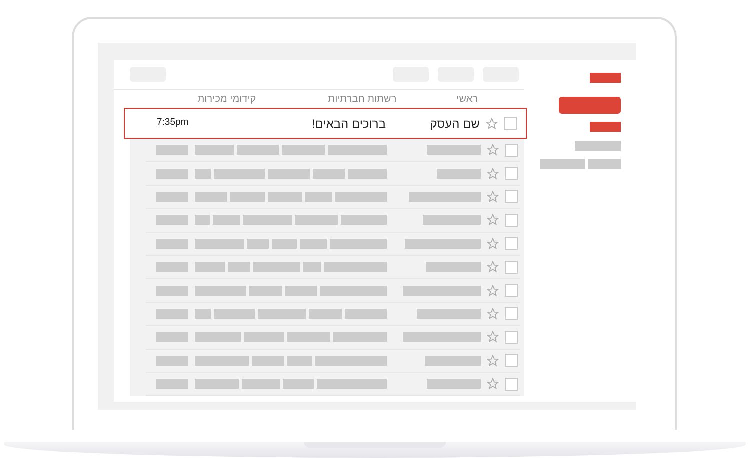 This screenshot has height=458, width=750. I want to click on compose-button, so click(590, 105).